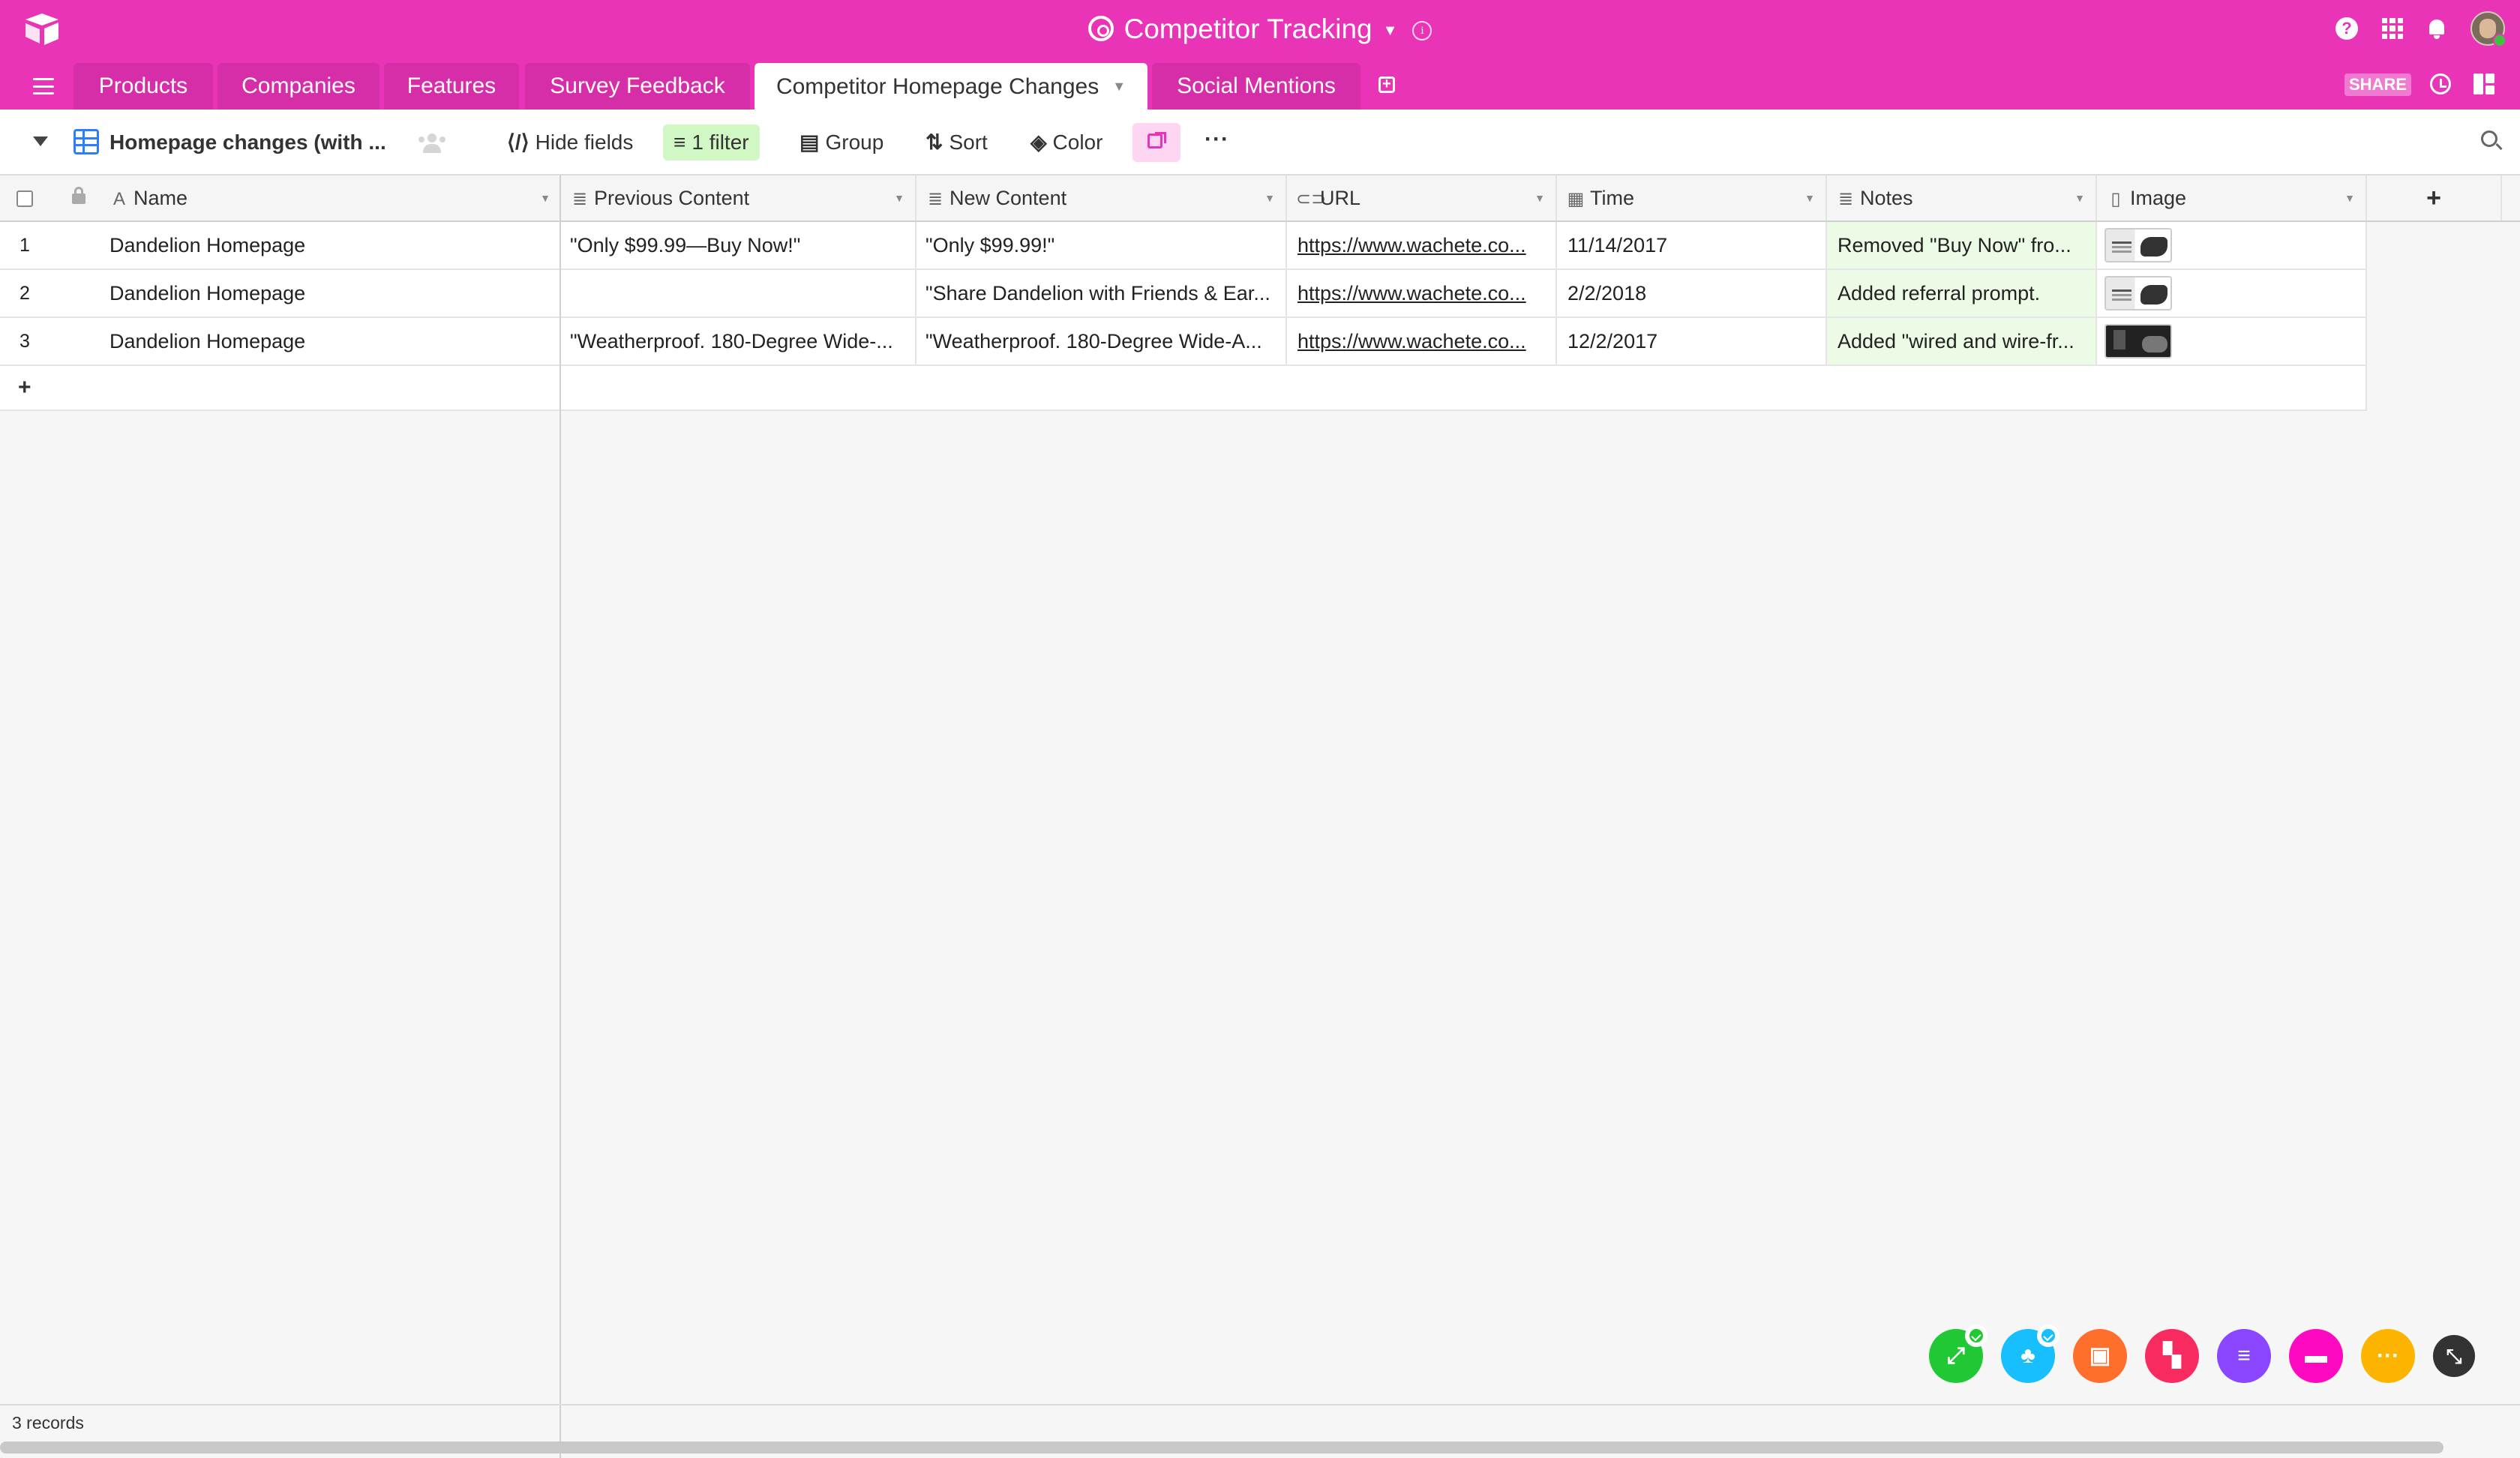 The height and width of the screenshot is (1458, 2520). What do you see at coordinates (2378, 85) in the screenshot?
I see `share-button: SHARE` at bounding box center [2378, 85].